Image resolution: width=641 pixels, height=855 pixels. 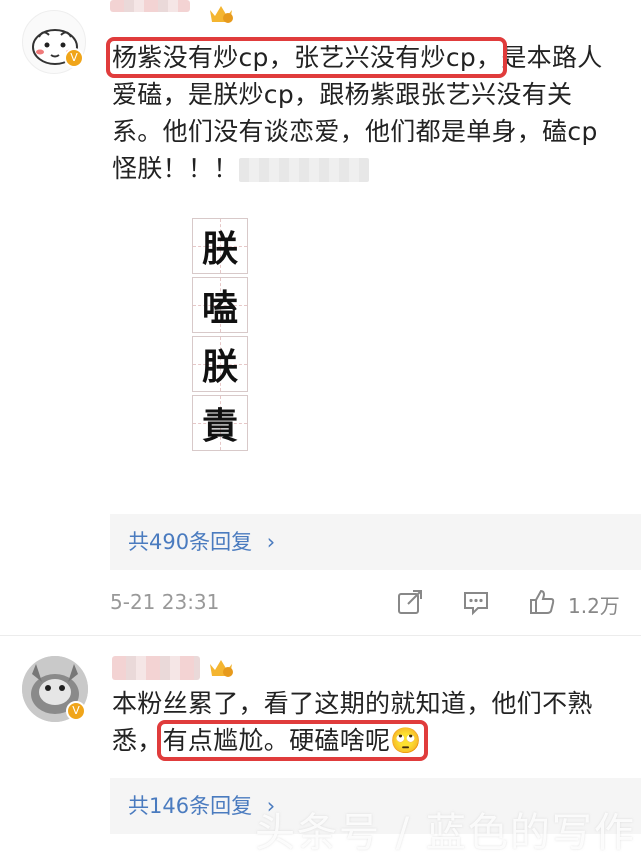 I want to click on like-icon, so click(x=542, y=602).